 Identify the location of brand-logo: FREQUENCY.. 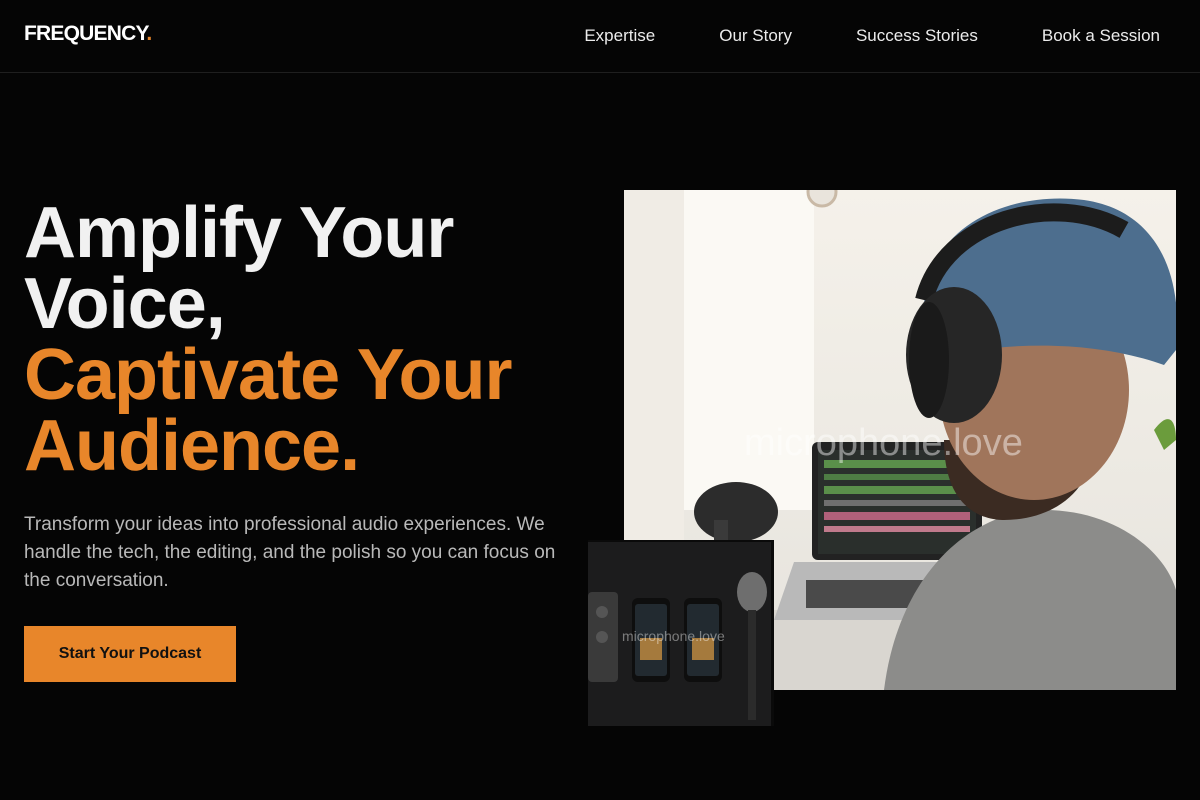
(88, 34).